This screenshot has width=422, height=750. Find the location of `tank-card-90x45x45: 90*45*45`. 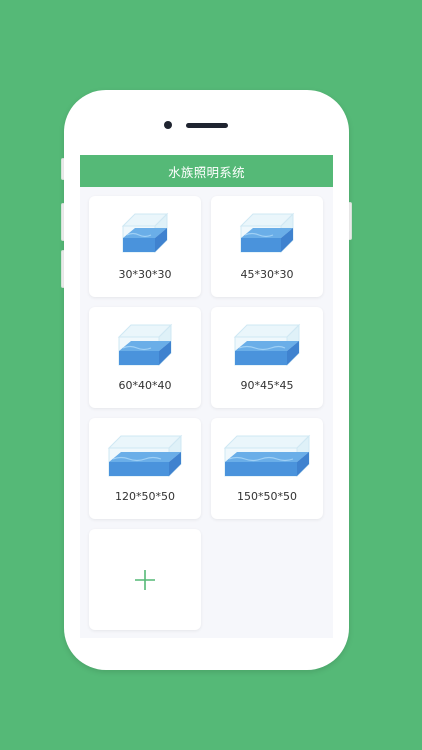

tank-card-90x45x45: 90*45*45 is located at coordinates (267, 357).